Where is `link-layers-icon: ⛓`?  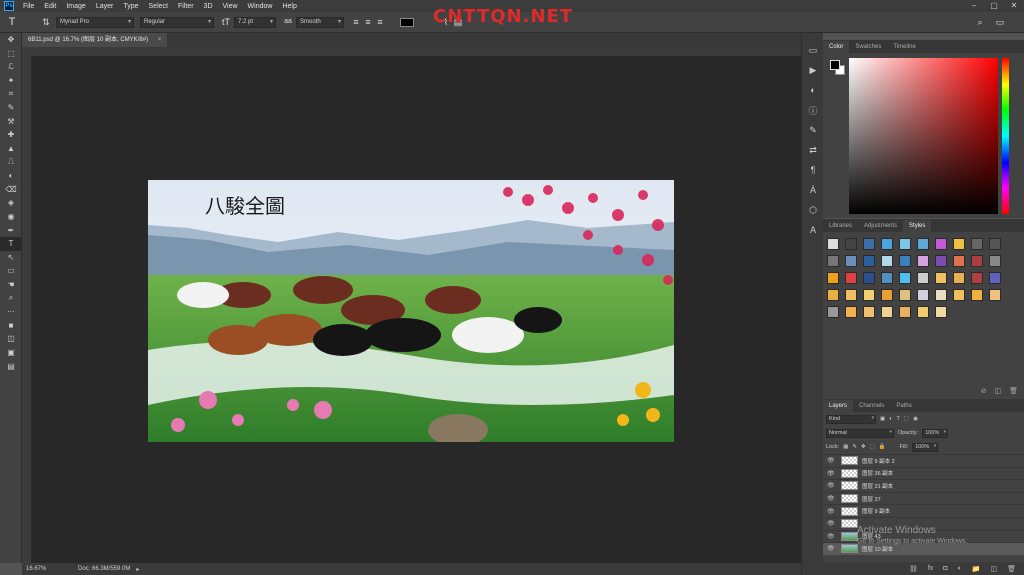
link-layers-icon: ⛓ is located at coordinates (913, 569).